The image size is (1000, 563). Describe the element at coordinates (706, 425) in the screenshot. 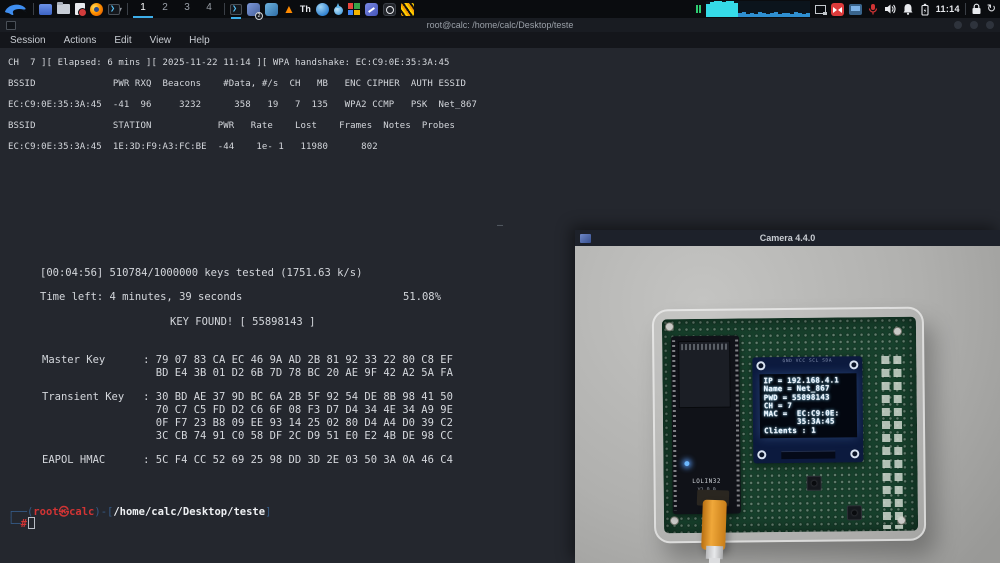

I see `esp32-devboard: LOLIN32 V1.0.0` at that location.